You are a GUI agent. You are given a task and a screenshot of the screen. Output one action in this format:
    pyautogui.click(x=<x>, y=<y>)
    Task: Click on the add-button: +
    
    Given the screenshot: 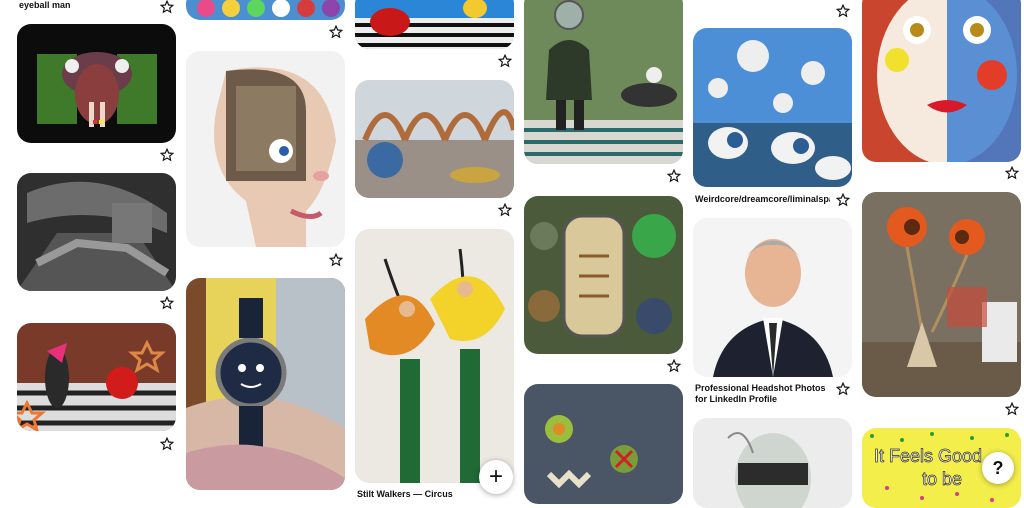 What is the action you would take?
    pyautogui.click(x=496, y=477)
    